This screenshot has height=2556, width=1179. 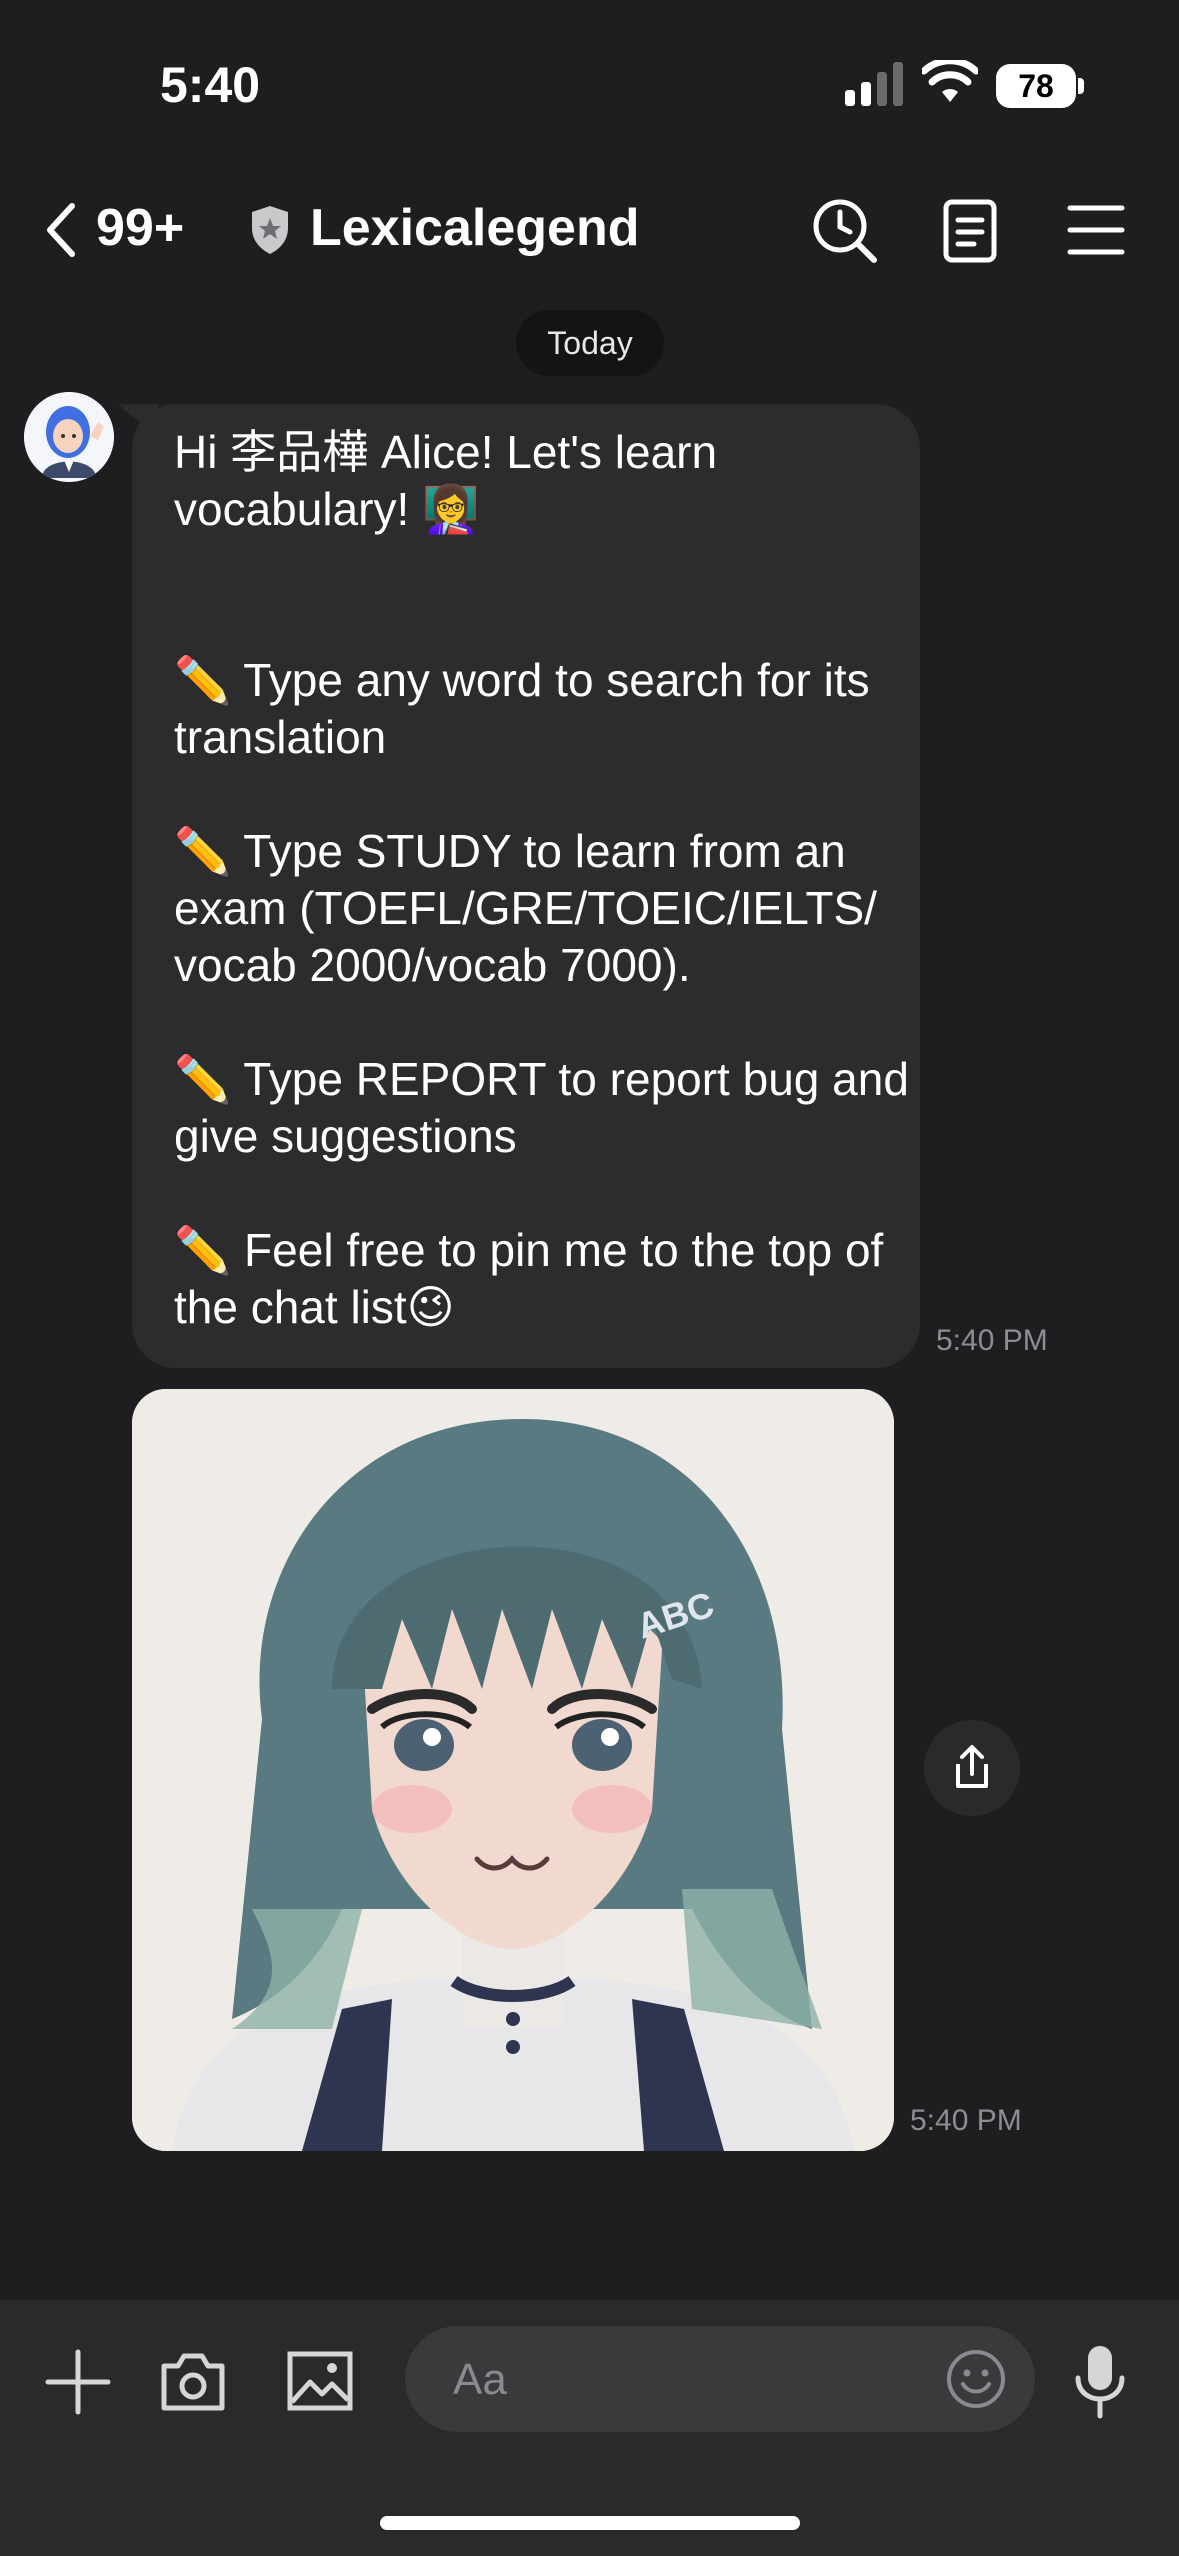 What do you see at coordinates (140, 228) in the screenshot?
I see `unread-count: 99+` at bounding box center [140, 228].